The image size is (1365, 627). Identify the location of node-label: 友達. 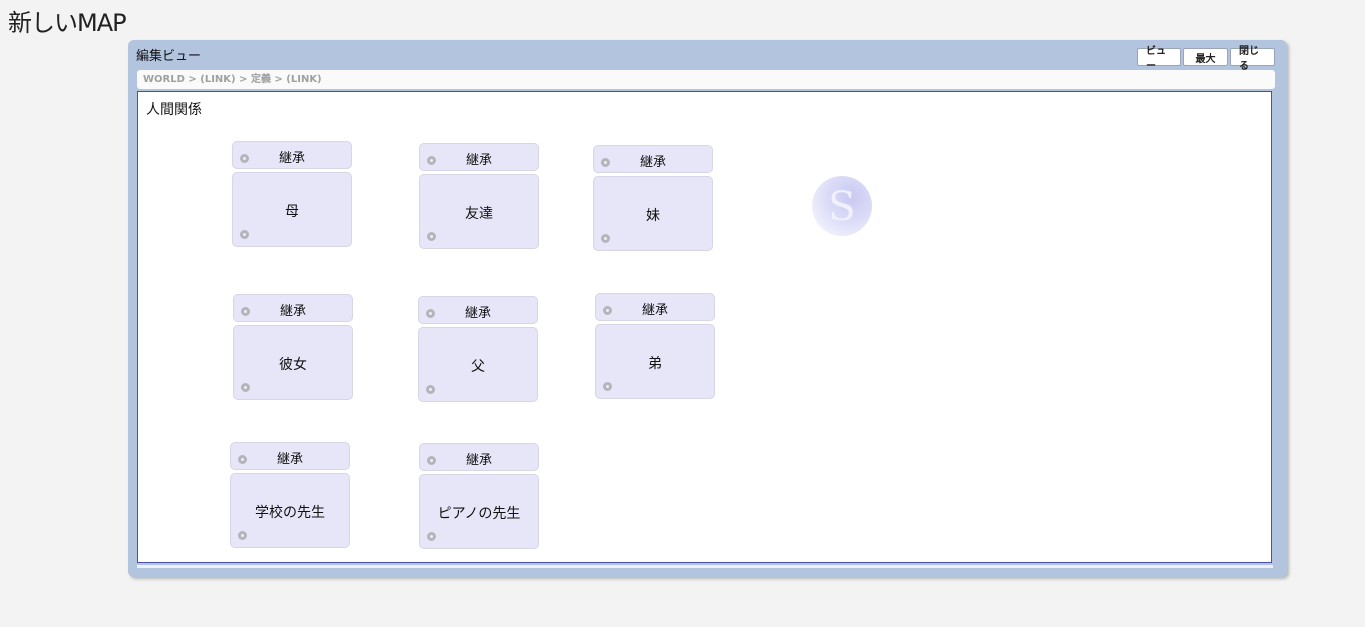
(479, 214).